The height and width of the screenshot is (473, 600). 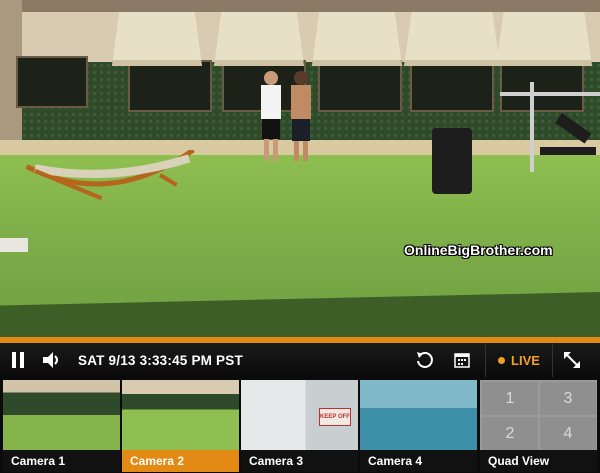 I want to click on control-bar: SAT 9/13 3:33:45 PM PST LIVE, so click(x=300, y=360).